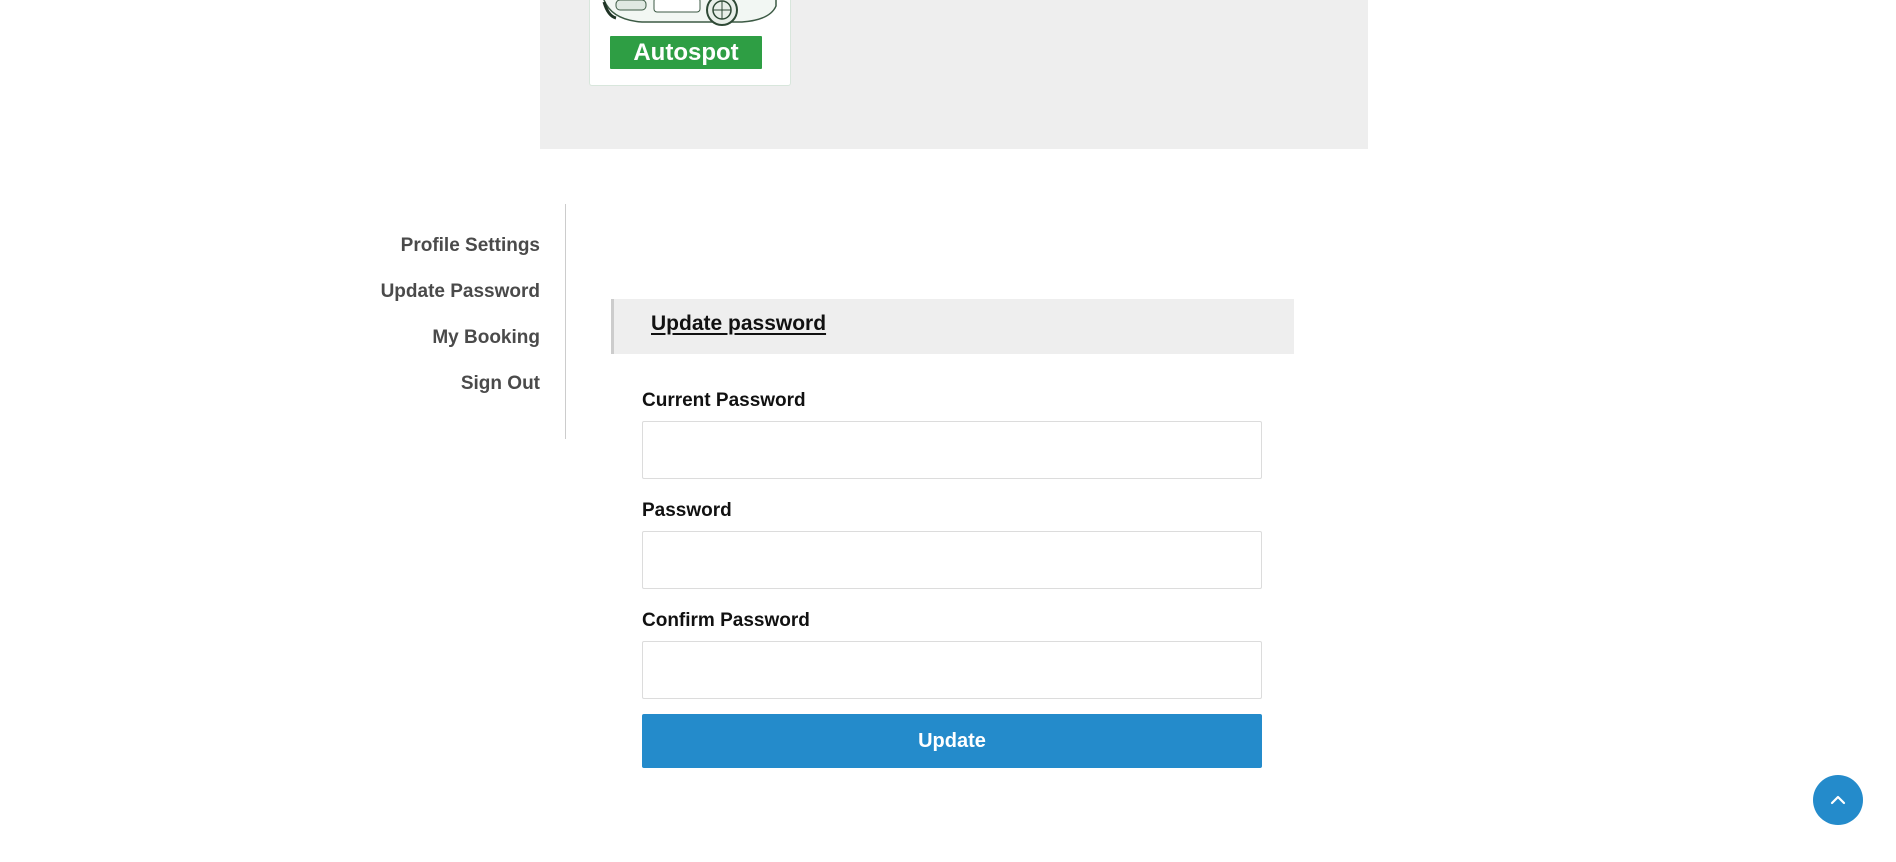  I want to click on site-logo: Autospot, so click(690, 43).